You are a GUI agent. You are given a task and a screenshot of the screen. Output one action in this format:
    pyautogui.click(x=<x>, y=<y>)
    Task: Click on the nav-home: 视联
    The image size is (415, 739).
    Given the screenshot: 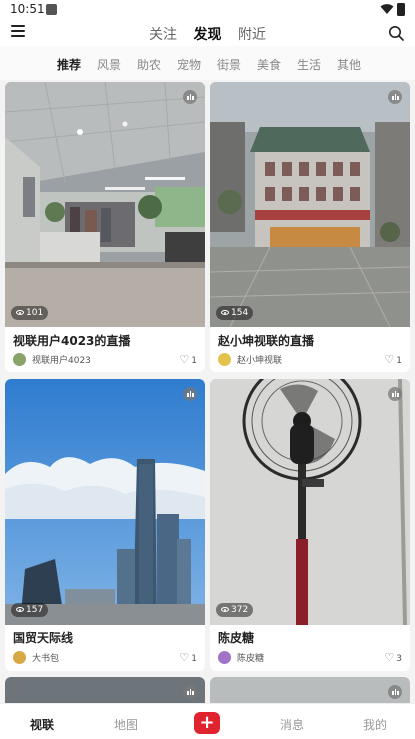 What is the action you would take?
    pyautogui.click(x=42, y=724)
    